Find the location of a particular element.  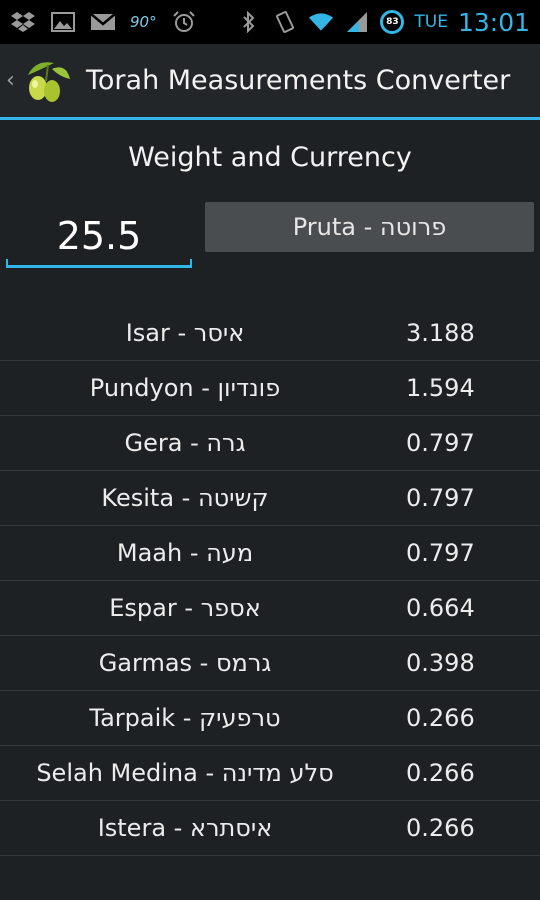

alarm-icon is located at coordinates (184, 22).